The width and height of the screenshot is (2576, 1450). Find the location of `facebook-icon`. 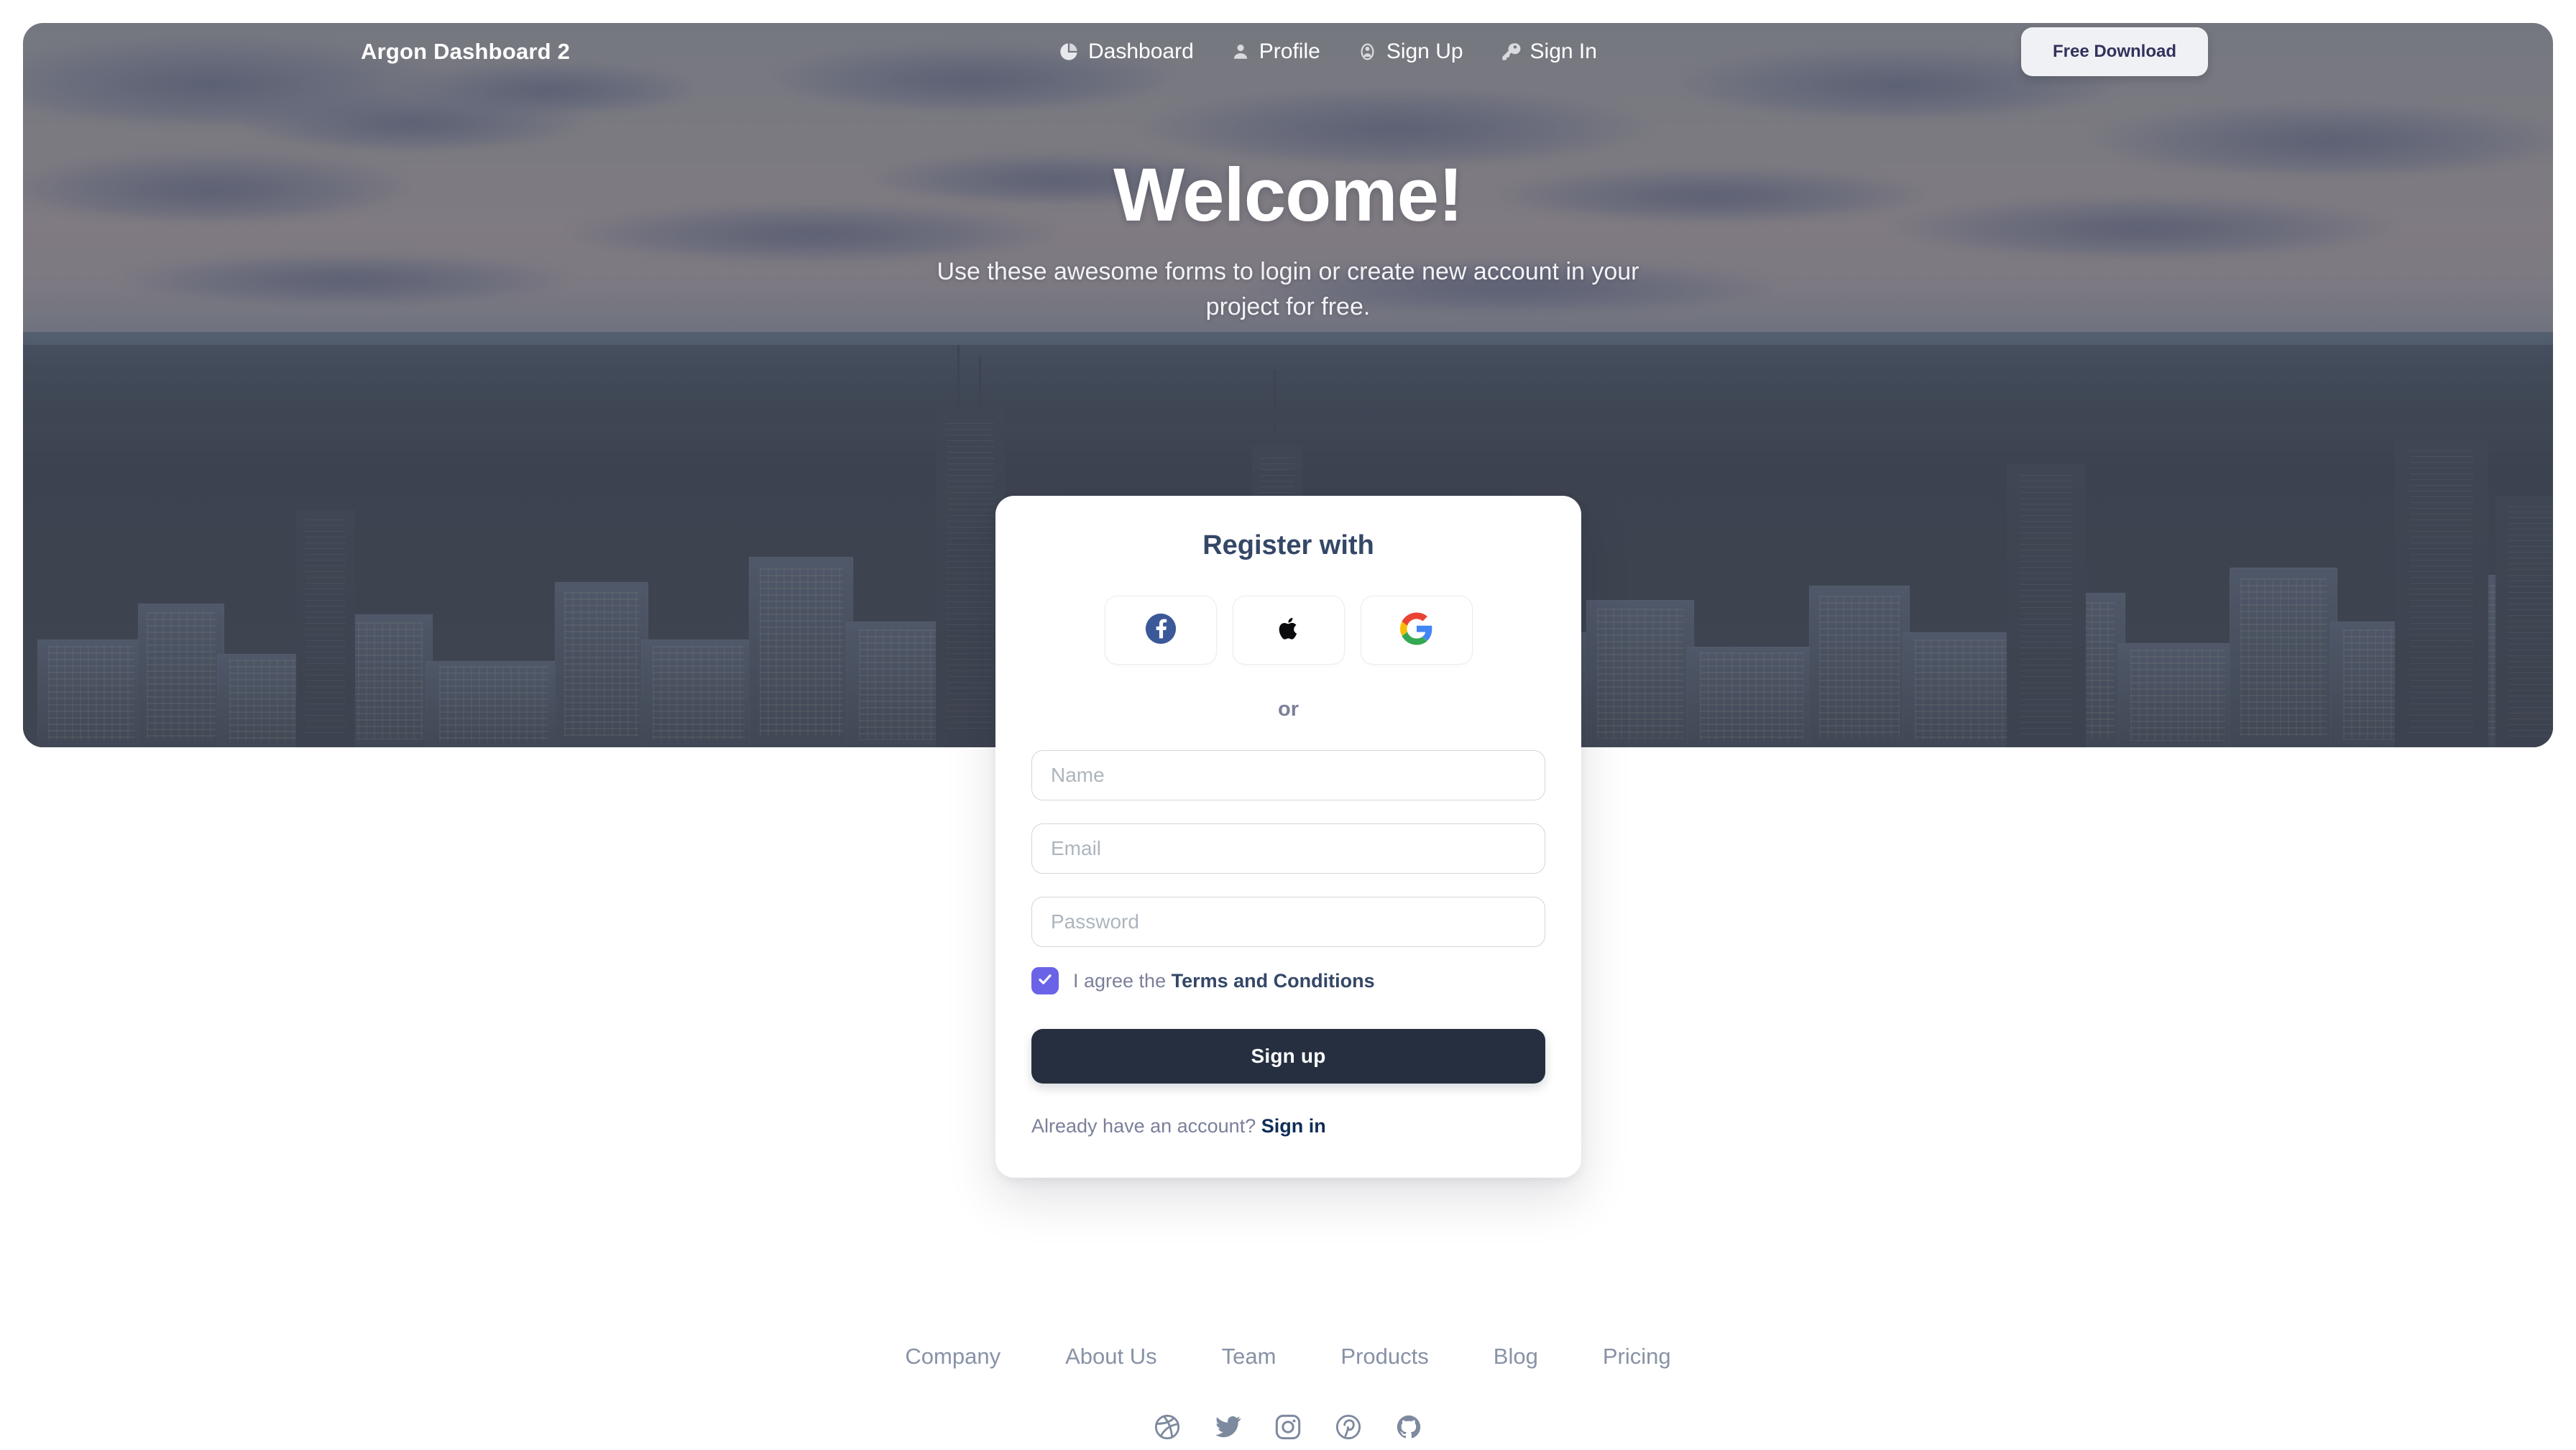

facebook-icon is located at coordinates (1160, 630).